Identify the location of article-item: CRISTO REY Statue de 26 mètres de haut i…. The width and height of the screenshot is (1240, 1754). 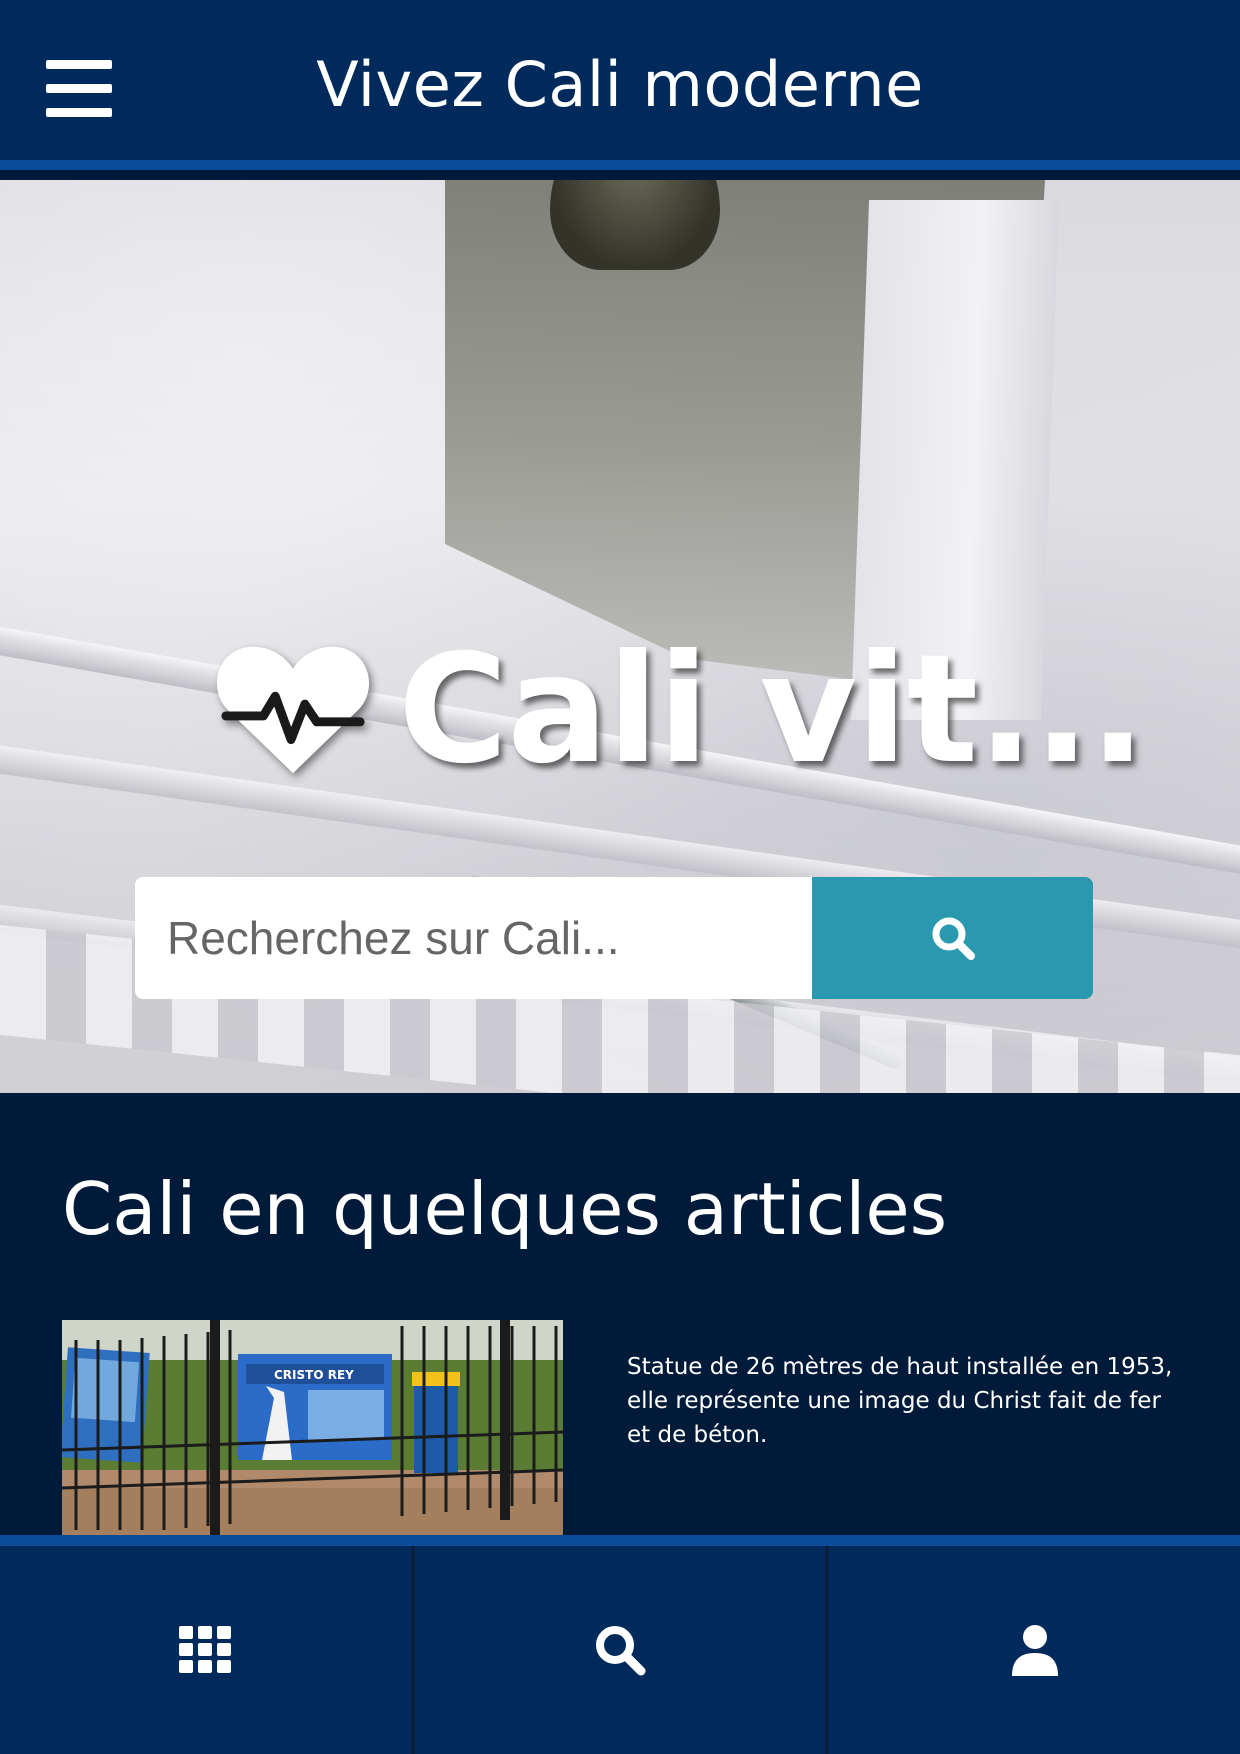
(622, 1430).